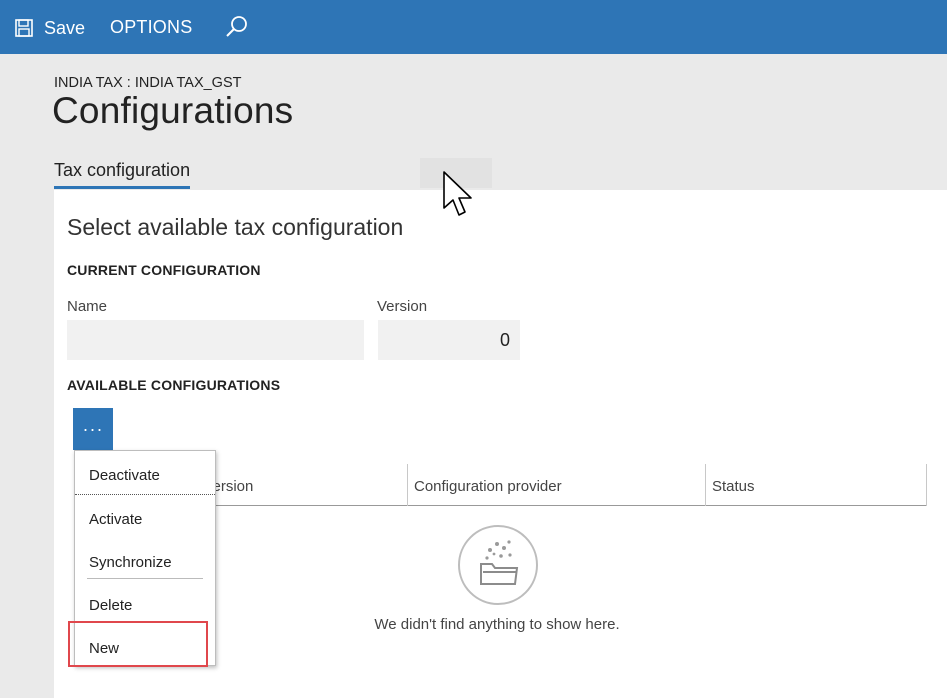  Describe the element at coordinates (497, 624) in the screenshot. I see `empty-state-text: We didn't find anything to show here.` at that location.